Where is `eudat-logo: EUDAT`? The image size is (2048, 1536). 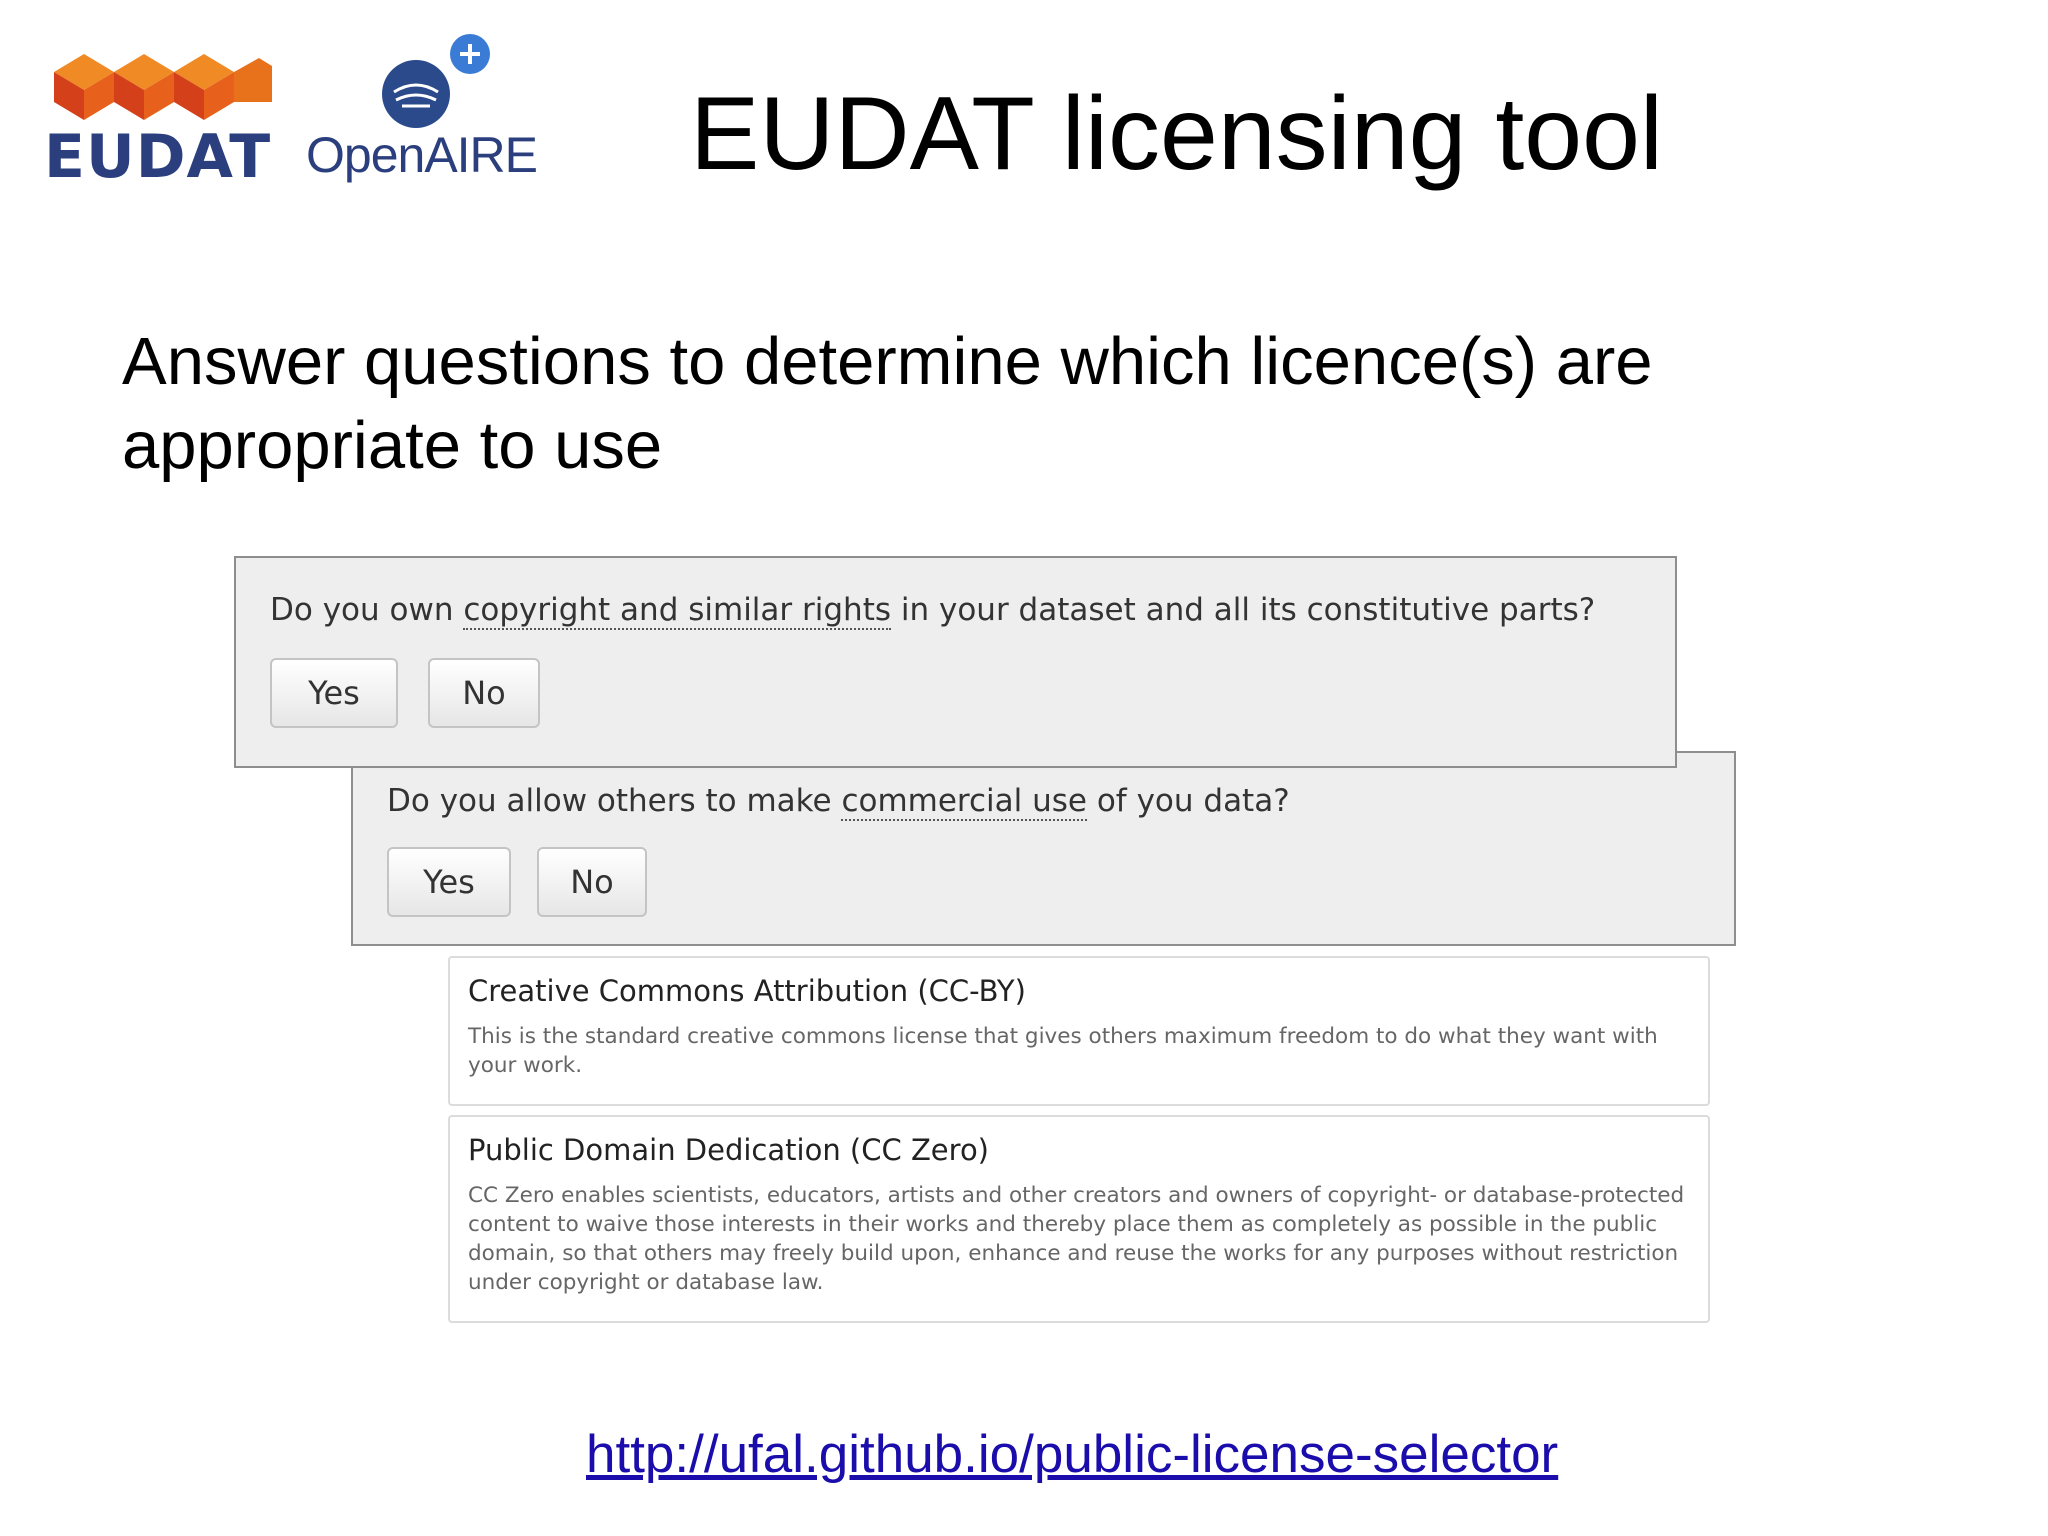
eudat-logo: EUDAT is located at coordinates (164, 117).